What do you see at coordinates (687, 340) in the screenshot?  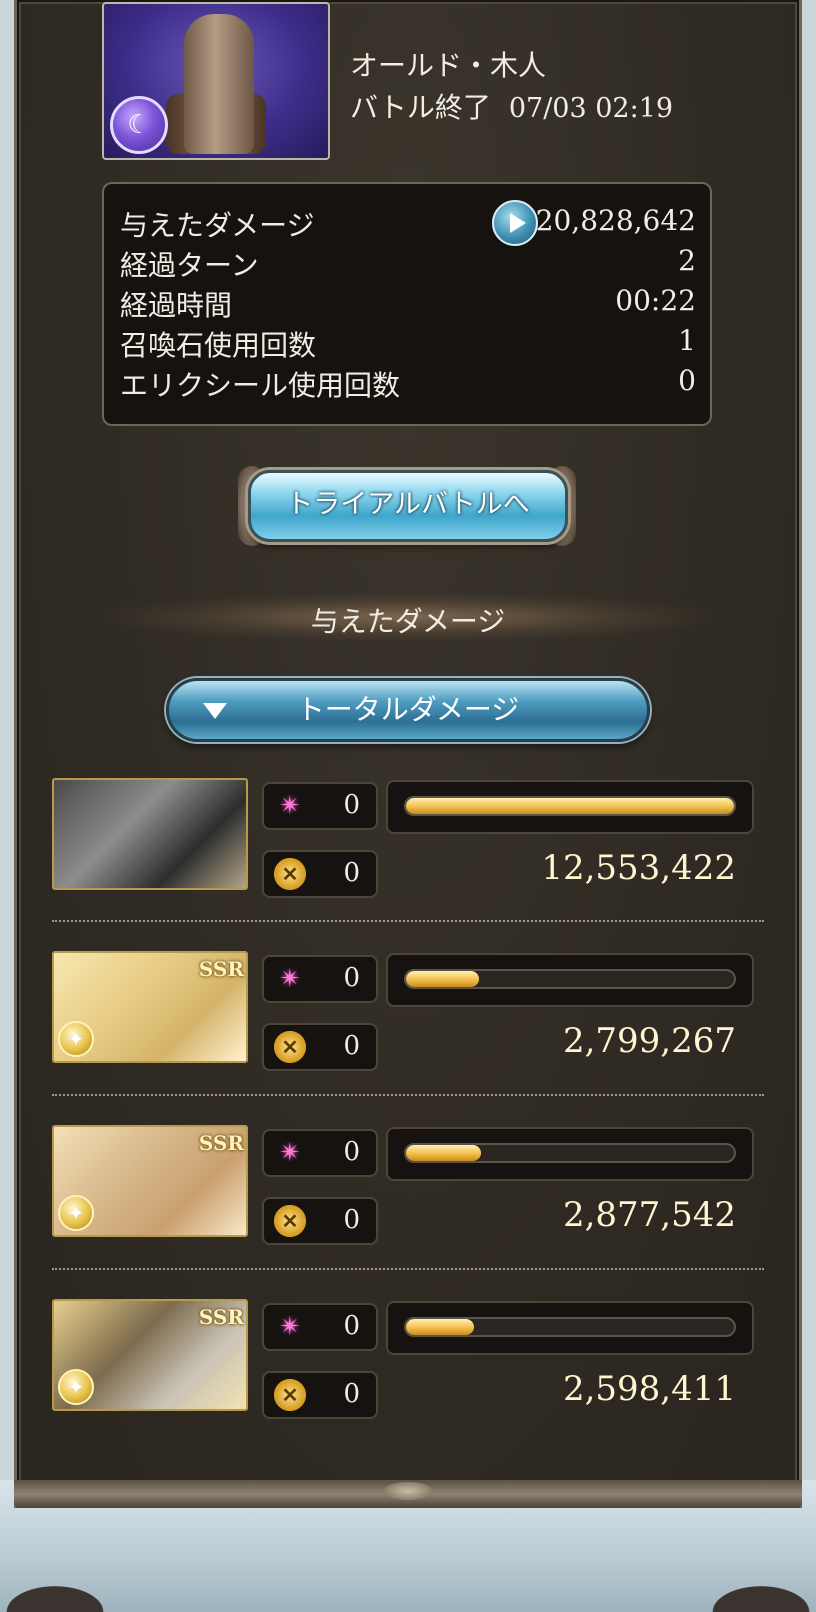 I see `stat-value: 1` at bounding box center [687, 340].